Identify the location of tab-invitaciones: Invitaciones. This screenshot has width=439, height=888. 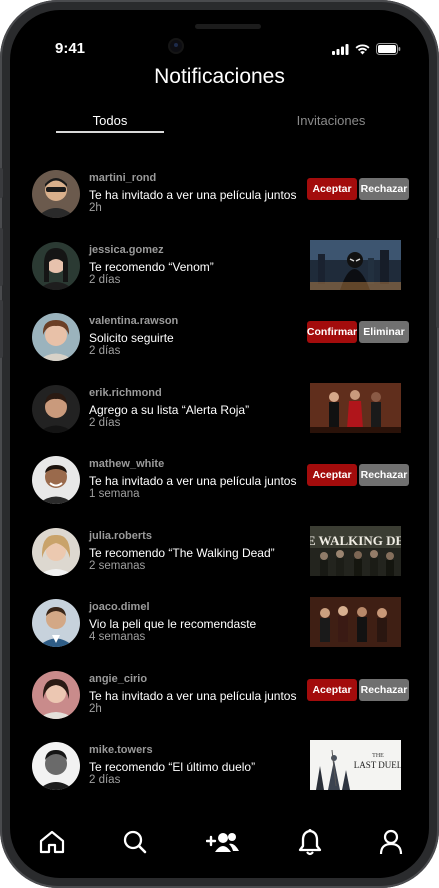
(331, 120).